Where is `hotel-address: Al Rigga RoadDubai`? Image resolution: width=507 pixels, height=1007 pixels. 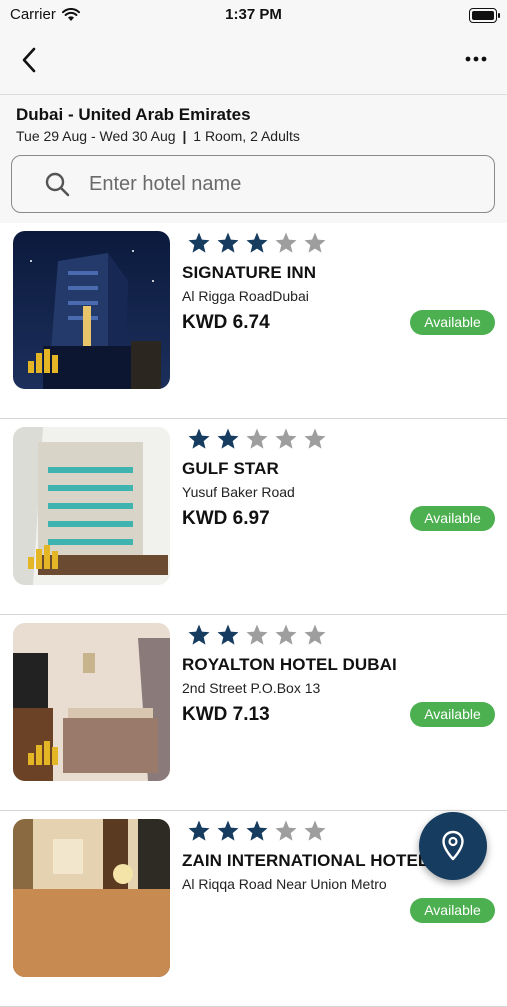 hotel-address: Al Rigga RoadDubai is located at coordinates (245, 296).